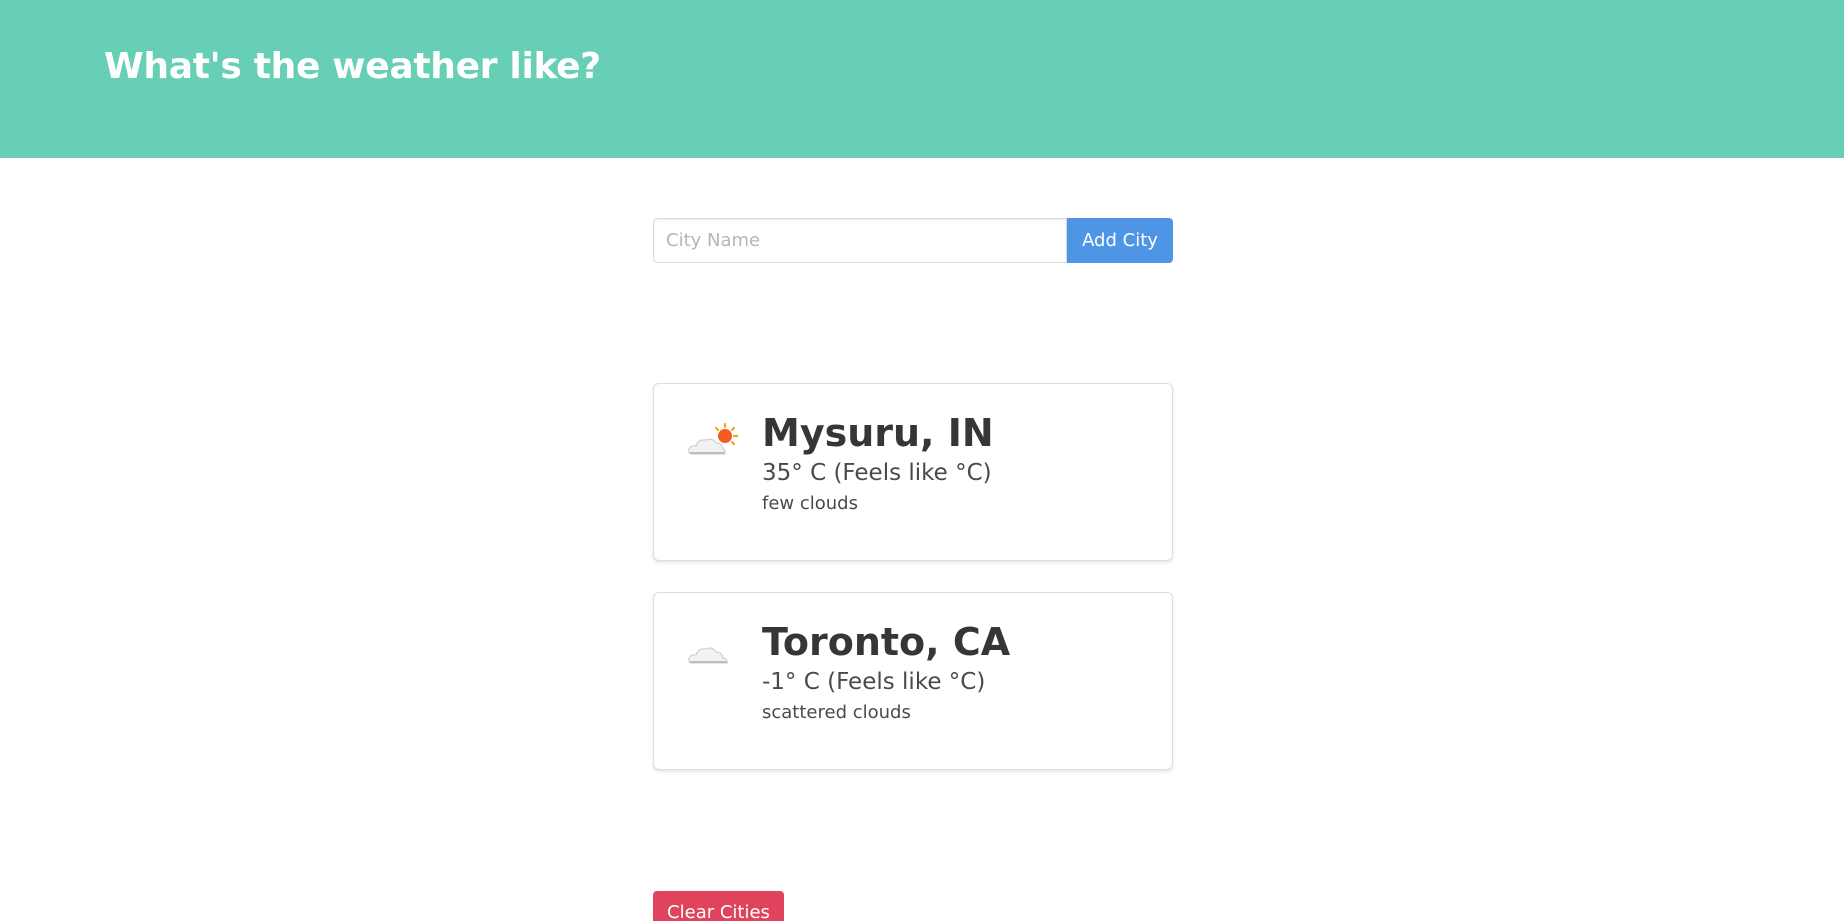 Image resolution: width=1844 pixels, height=921 pixels. What do you see at coordinates (860, 240) in the screenshot?
I see `city-name-input` at bounding box center [860, 240].